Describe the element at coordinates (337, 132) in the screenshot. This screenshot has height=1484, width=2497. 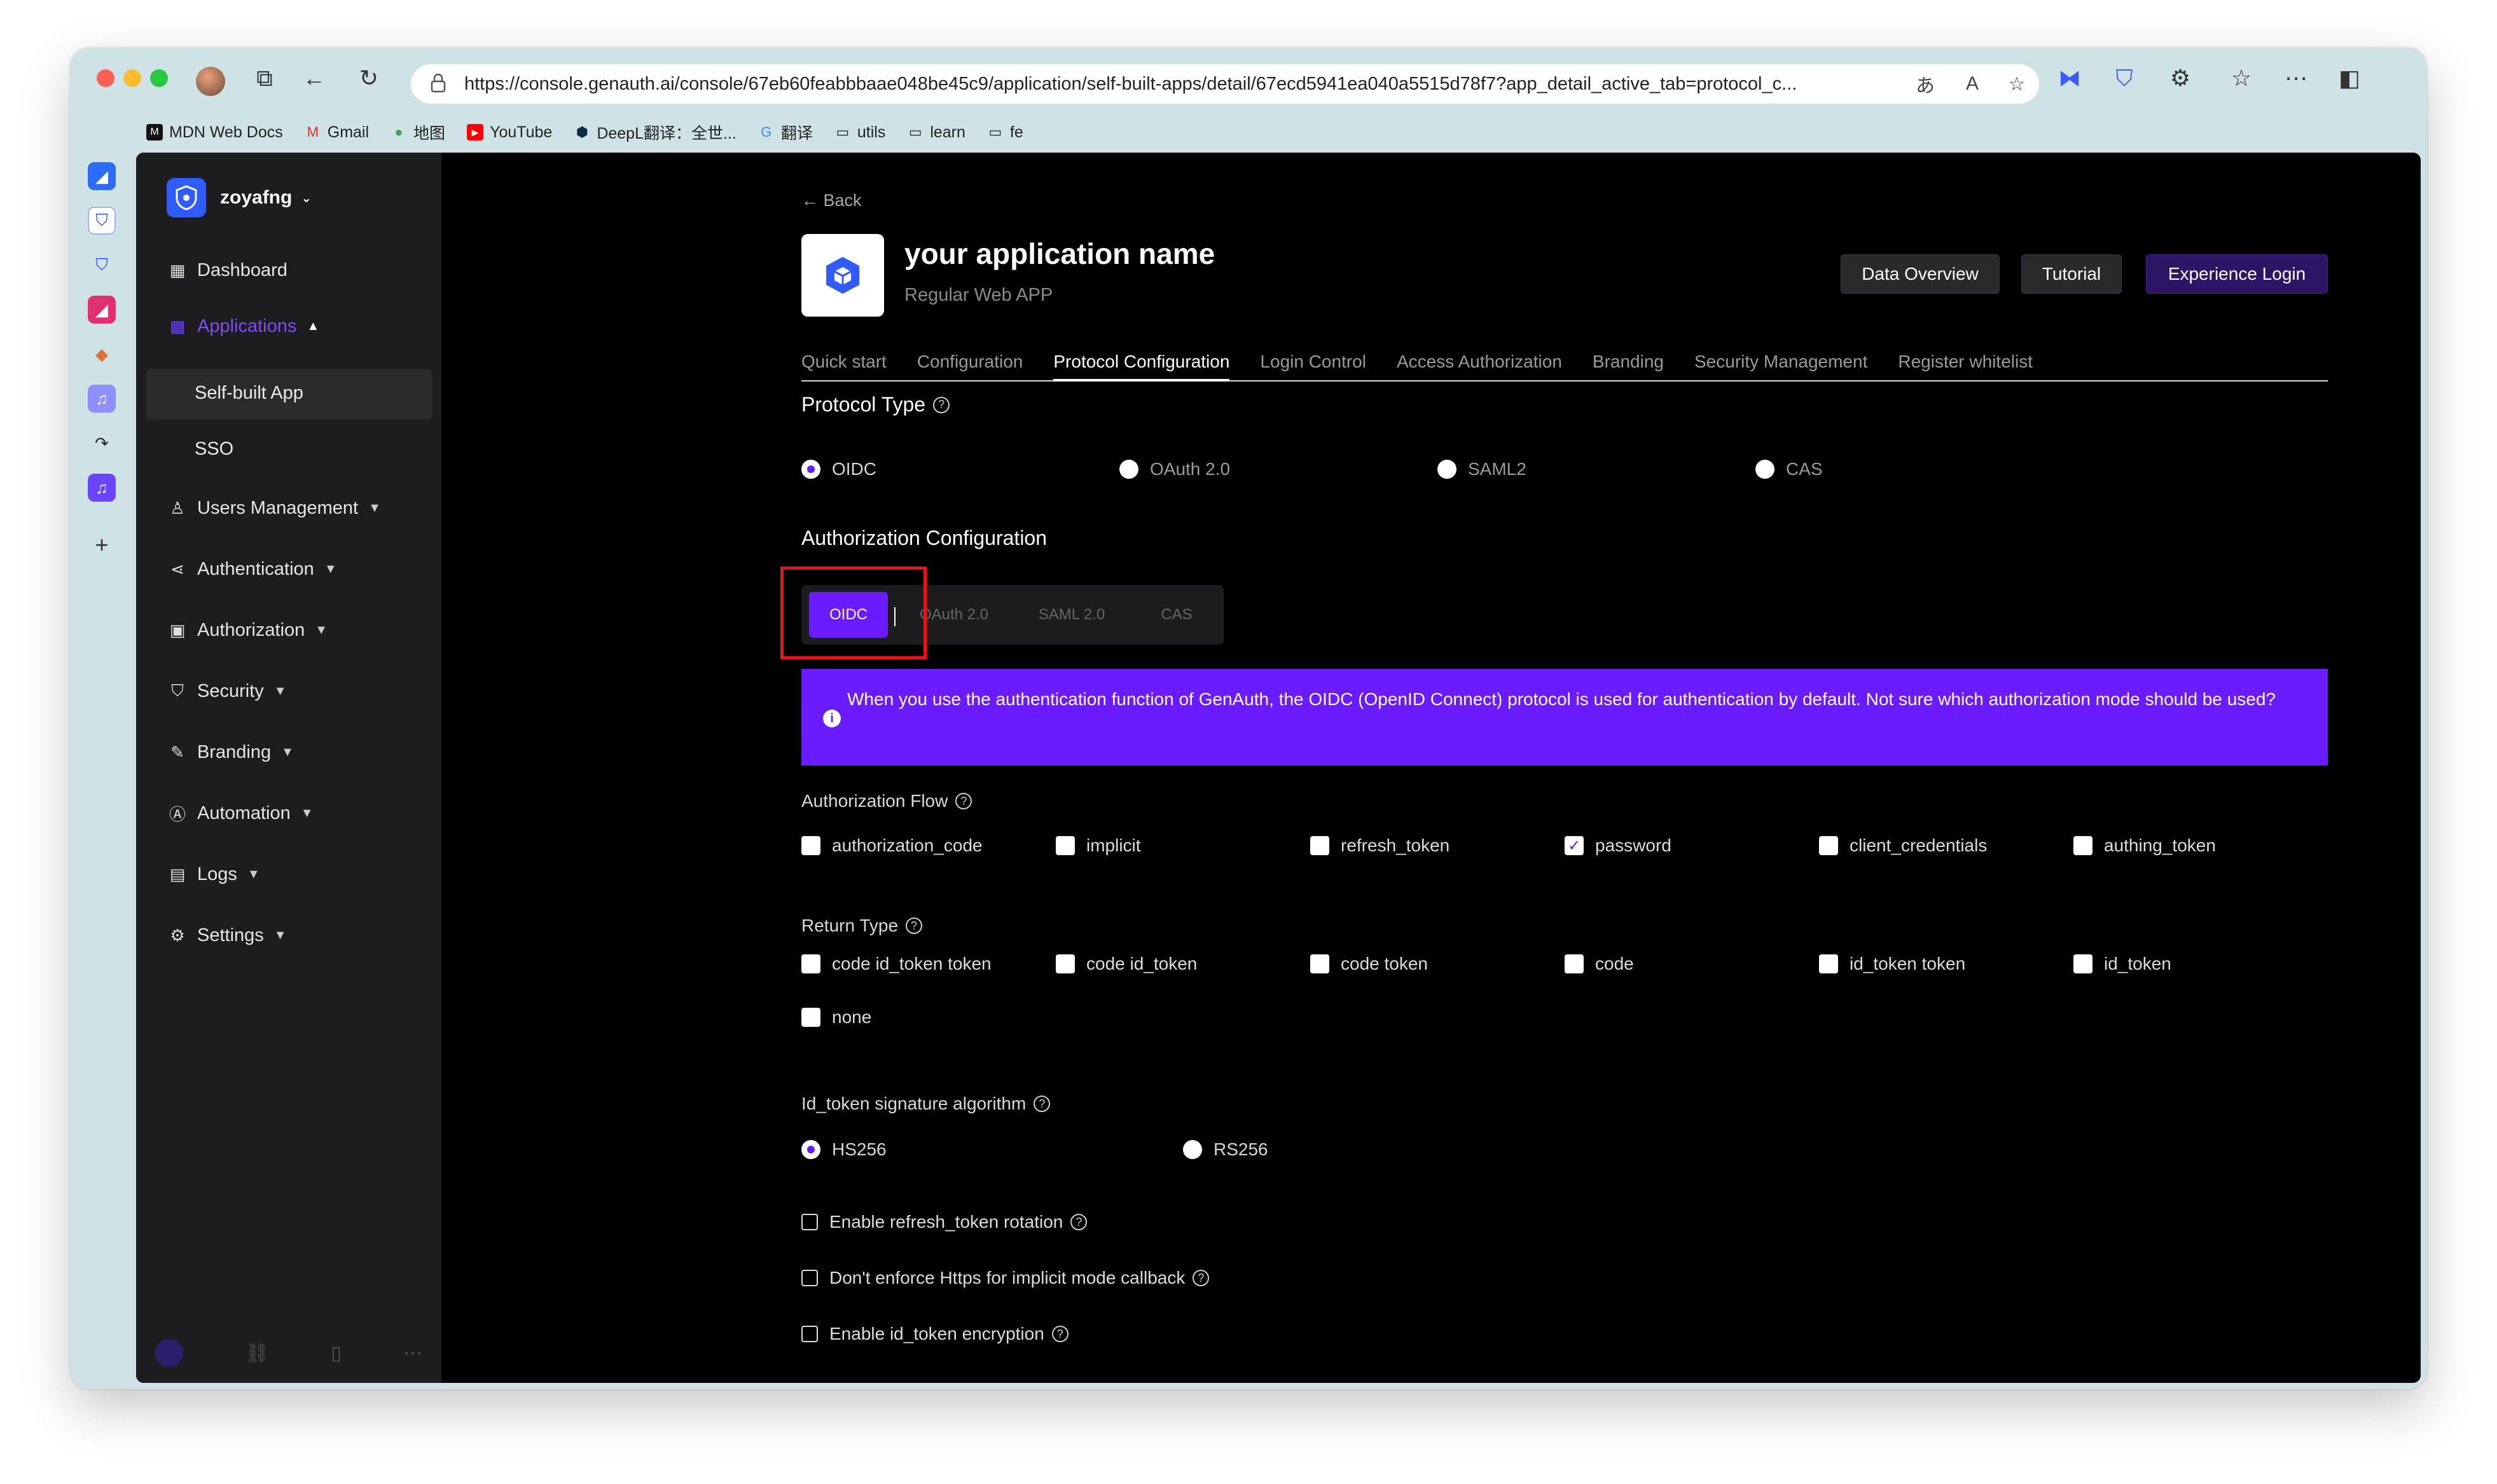
I see `bookmark-gmail: M Gmail` at that location.